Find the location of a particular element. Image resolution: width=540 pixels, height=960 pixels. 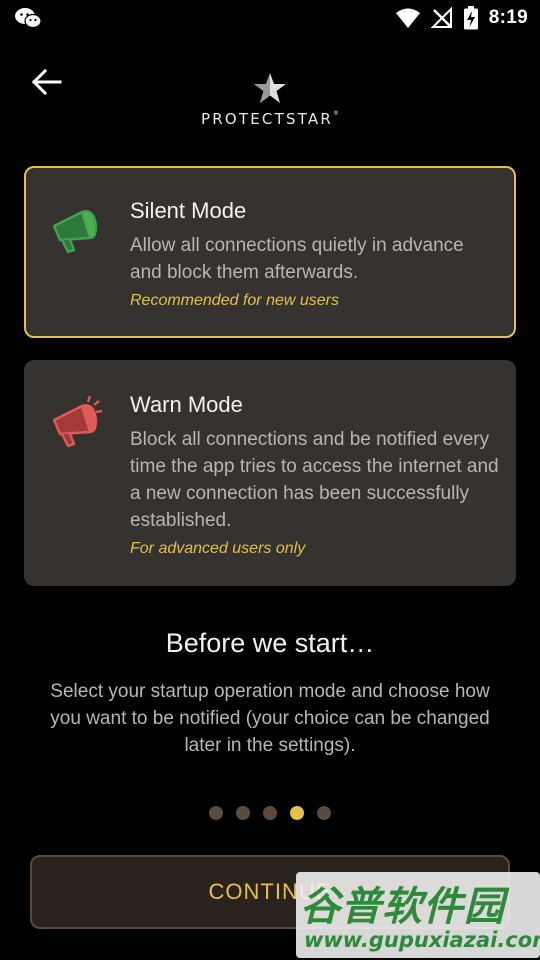

silent-mode-title: Silent Mode is located at coordinates (188, 210).